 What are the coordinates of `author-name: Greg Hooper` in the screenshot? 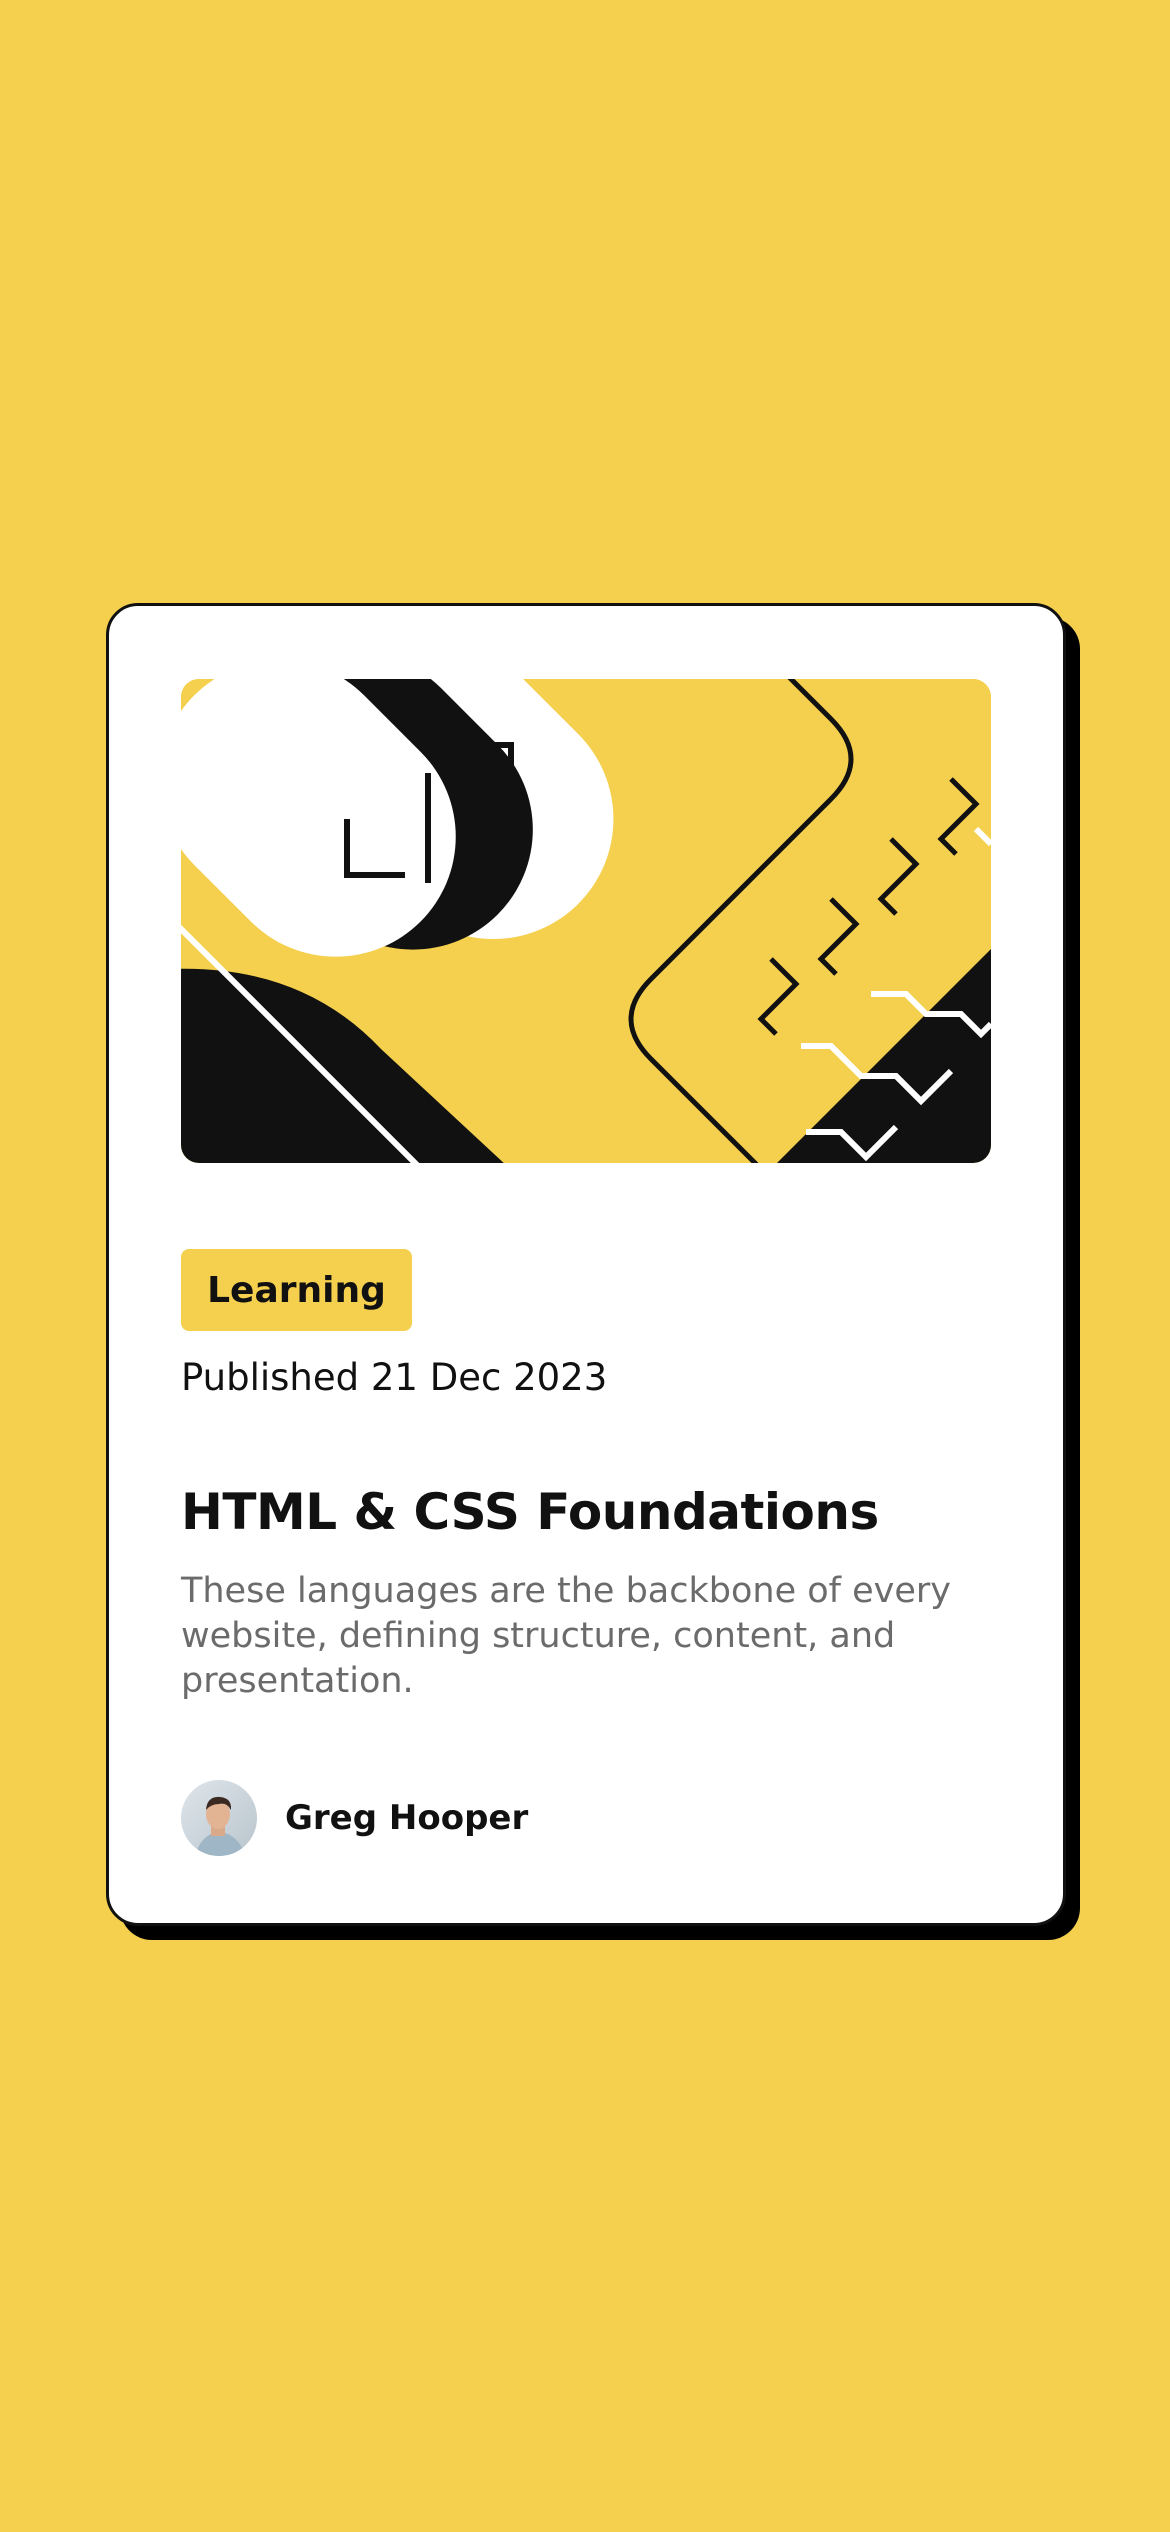 It's located at (406, 1818).